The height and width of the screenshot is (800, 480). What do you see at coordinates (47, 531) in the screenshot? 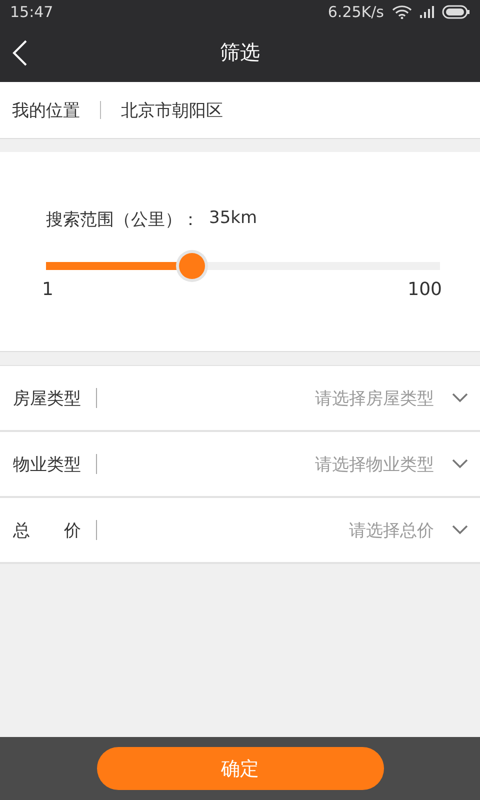
I see `filter-label: 总 价` at bounding box center [47, 531].